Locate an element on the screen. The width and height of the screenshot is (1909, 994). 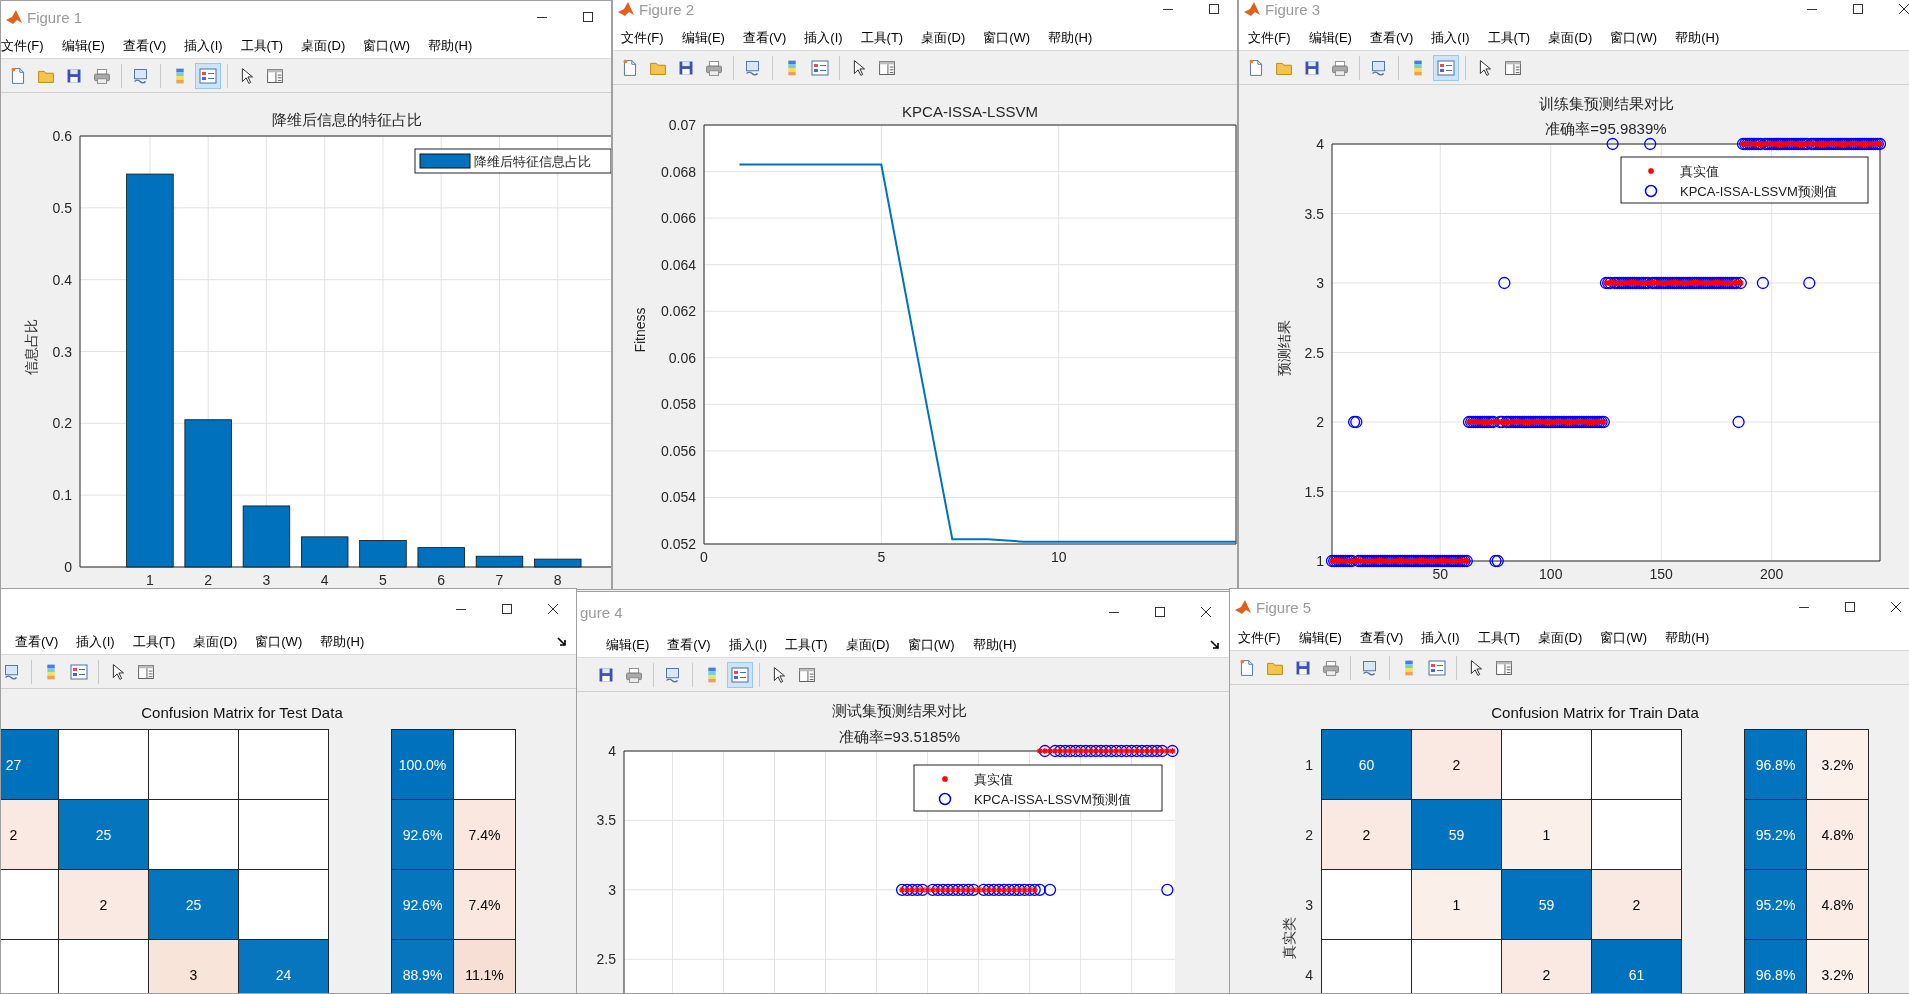
matrix-cell: 25 is located at coordinates (193, 904).